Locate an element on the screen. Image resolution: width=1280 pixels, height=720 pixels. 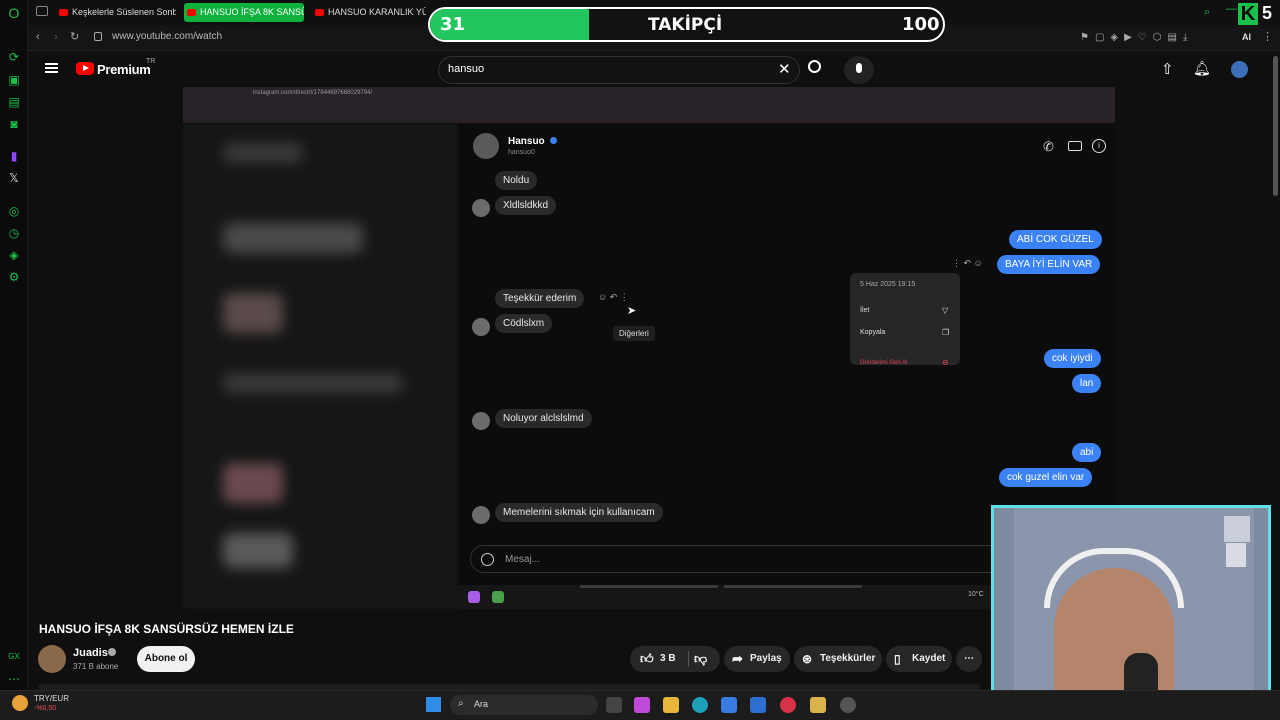
msg-left: Memelerini sıkmak için kullanıcam is located at coordinates (579, 512).